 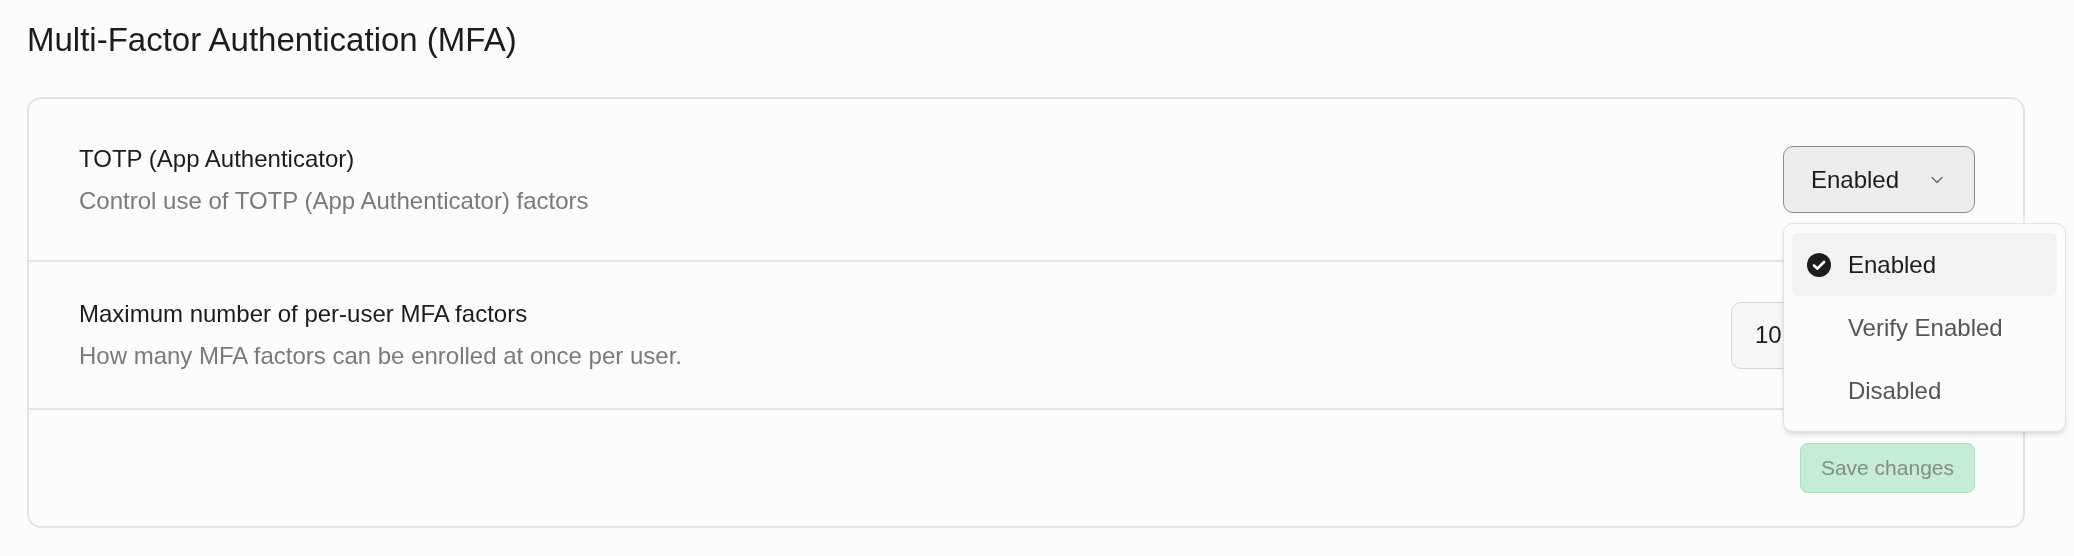 What do you see at coordinates (334, 200) in the screenshot?
I see `setting-description: Control use of TOTP (App Authenticator) factors` at bounding box center [334, 200].